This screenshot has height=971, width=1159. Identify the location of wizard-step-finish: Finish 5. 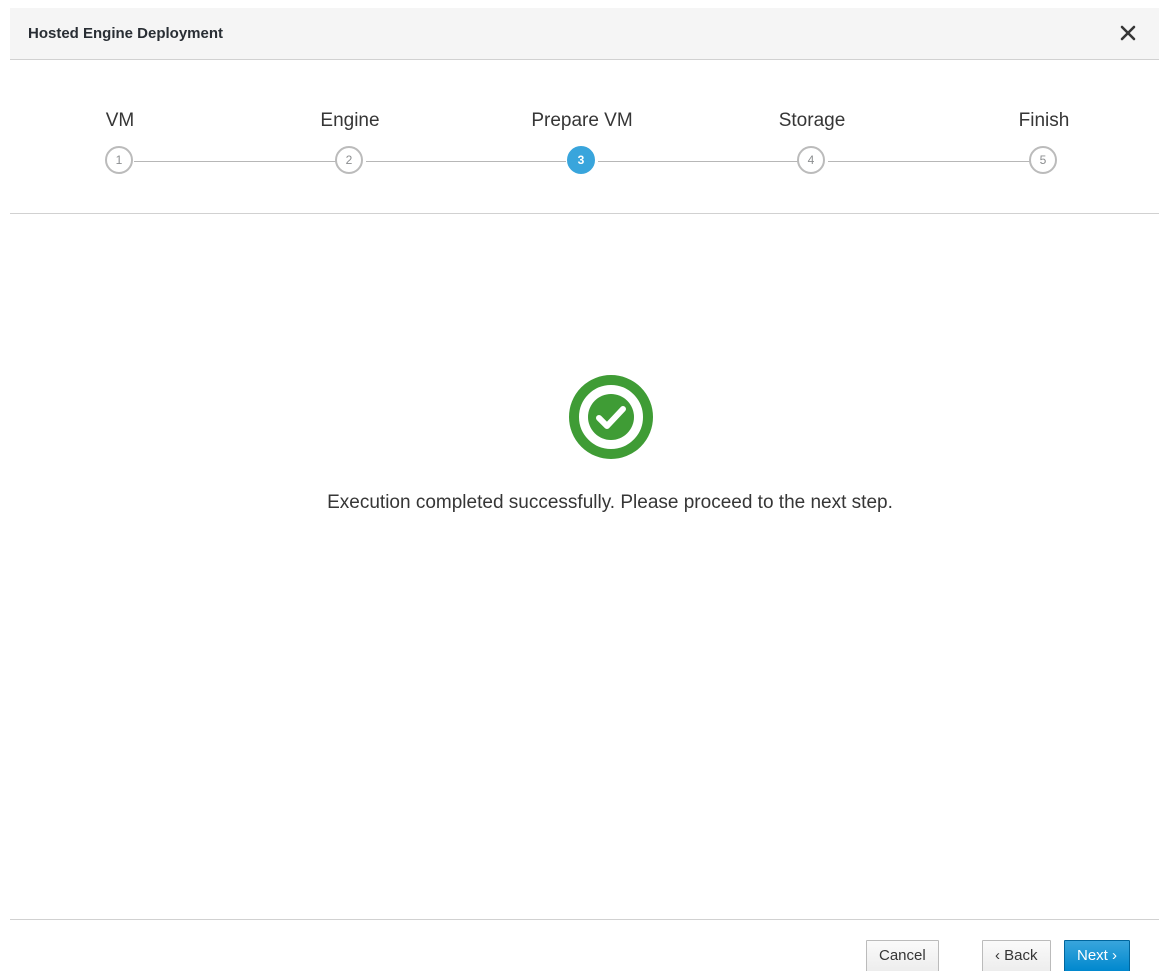
(1044, 125).